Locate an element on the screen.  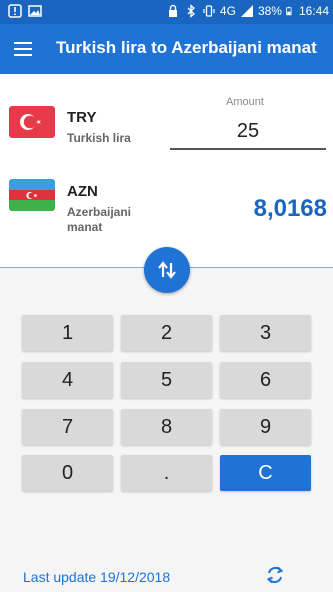
key-0: 0 is located at coordinates (67, 473).